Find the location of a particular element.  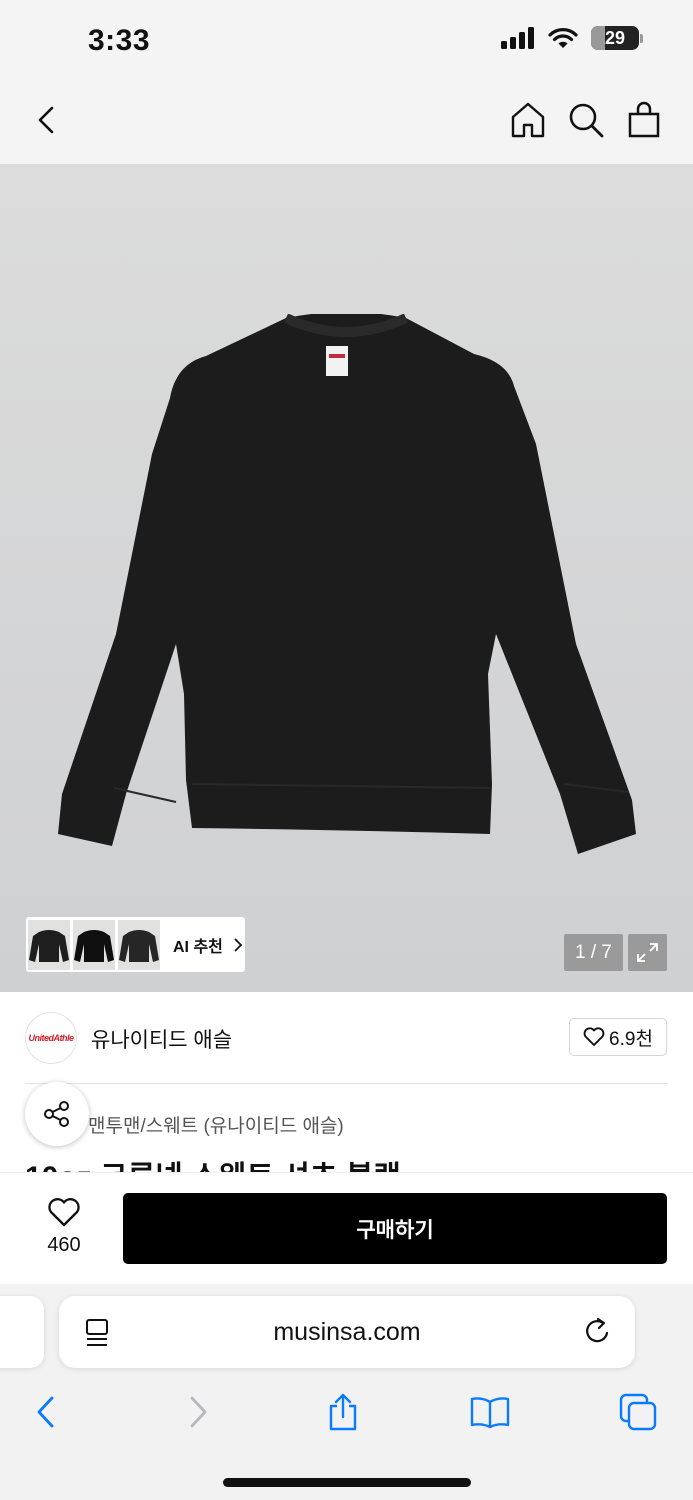

cellular-signal-icon is located at coordinates (517, 38).